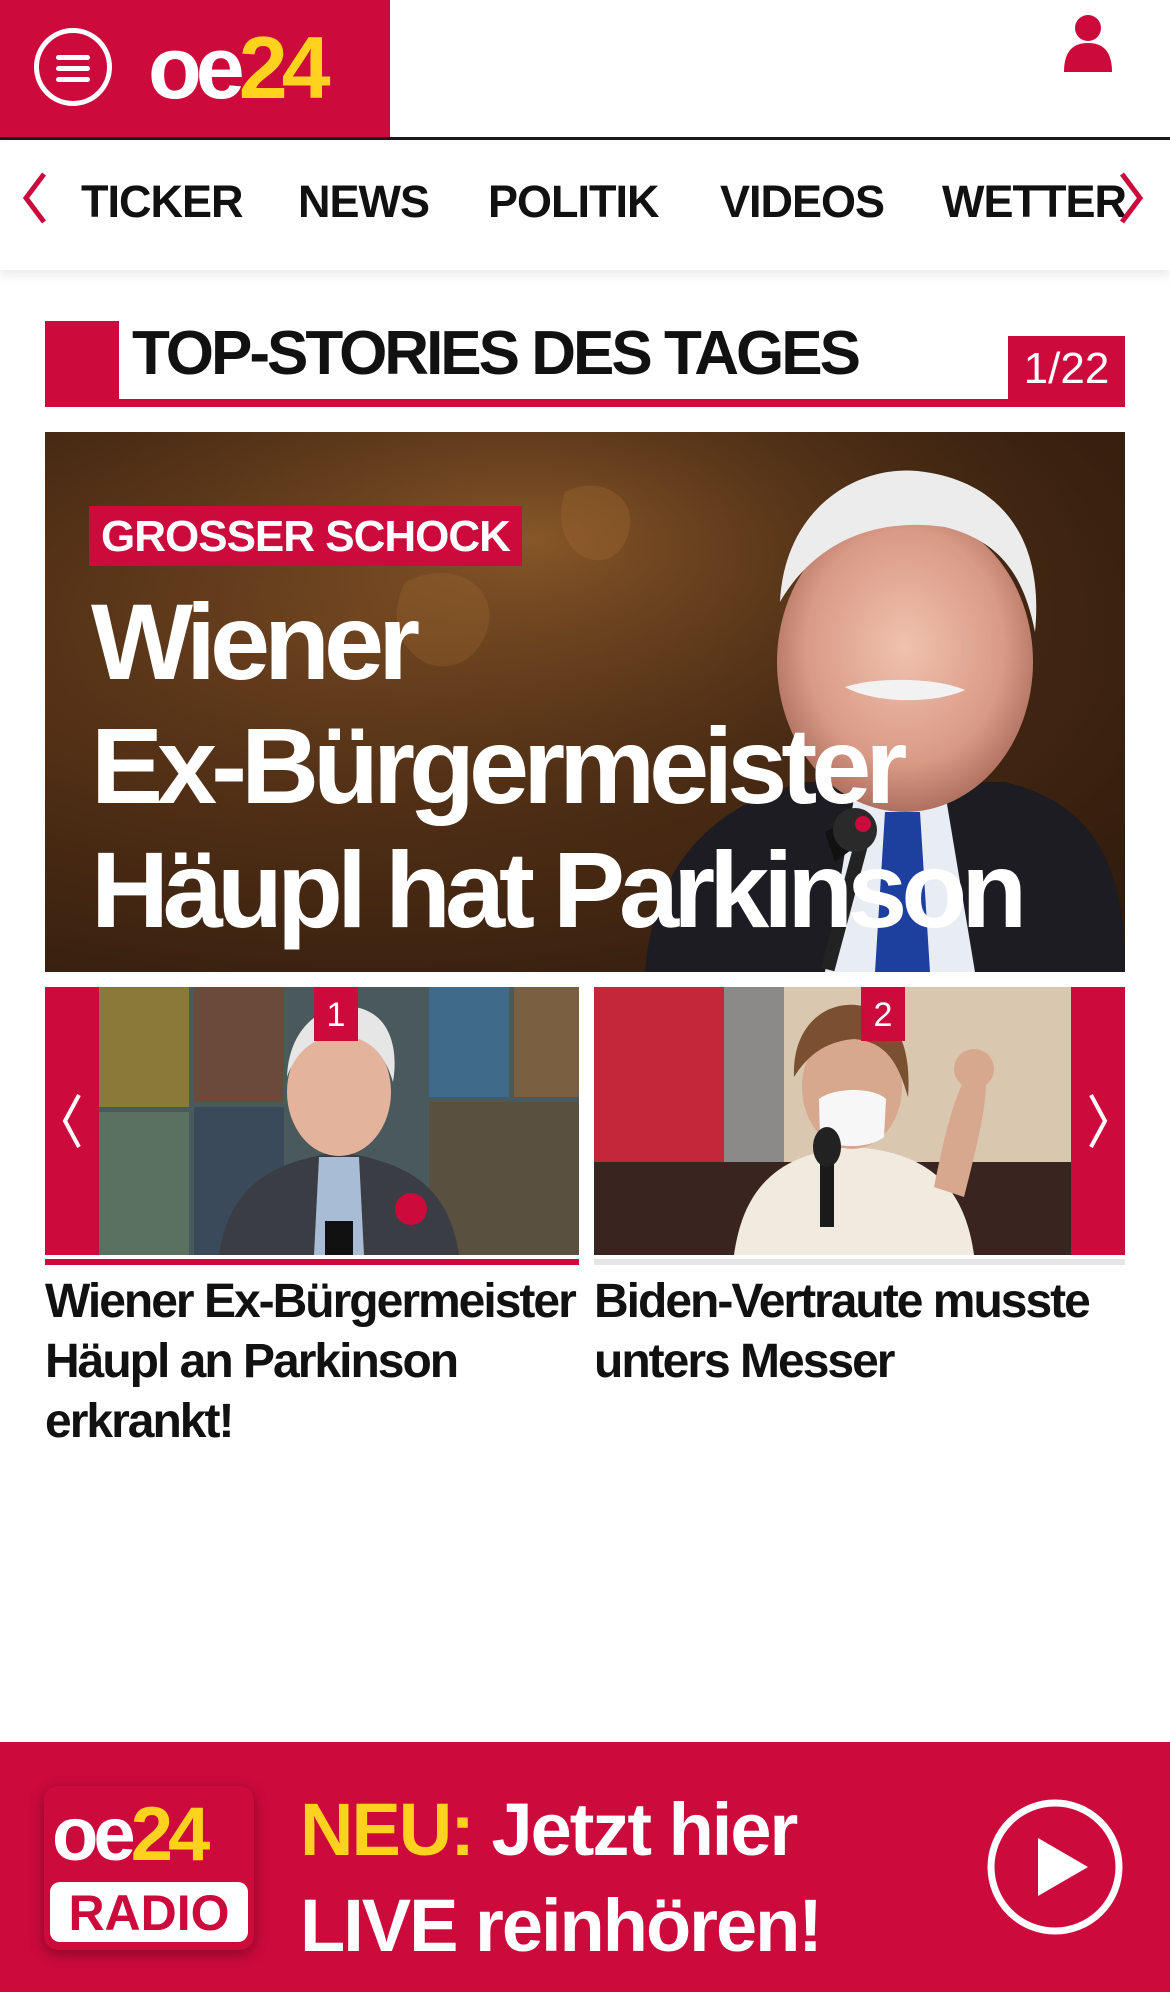 Image resolution: width=1170 pixels, height=1992 pixels. Describe the element at coordinates (559, 889) in the screenshot. I see `hero-headline-line: Häupl hat Parkinson` at that location.